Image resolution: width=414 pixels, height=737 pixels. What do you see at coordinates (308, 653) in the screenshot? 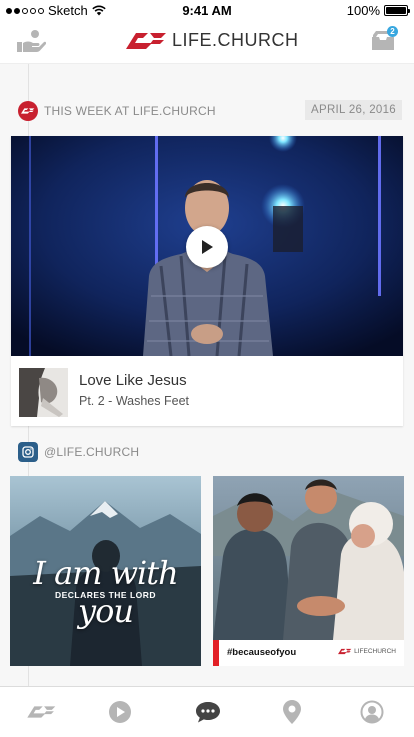
I see `hashtag-bar: #becauseofyou LIFECHURCH` at bounding box center [308, 653].